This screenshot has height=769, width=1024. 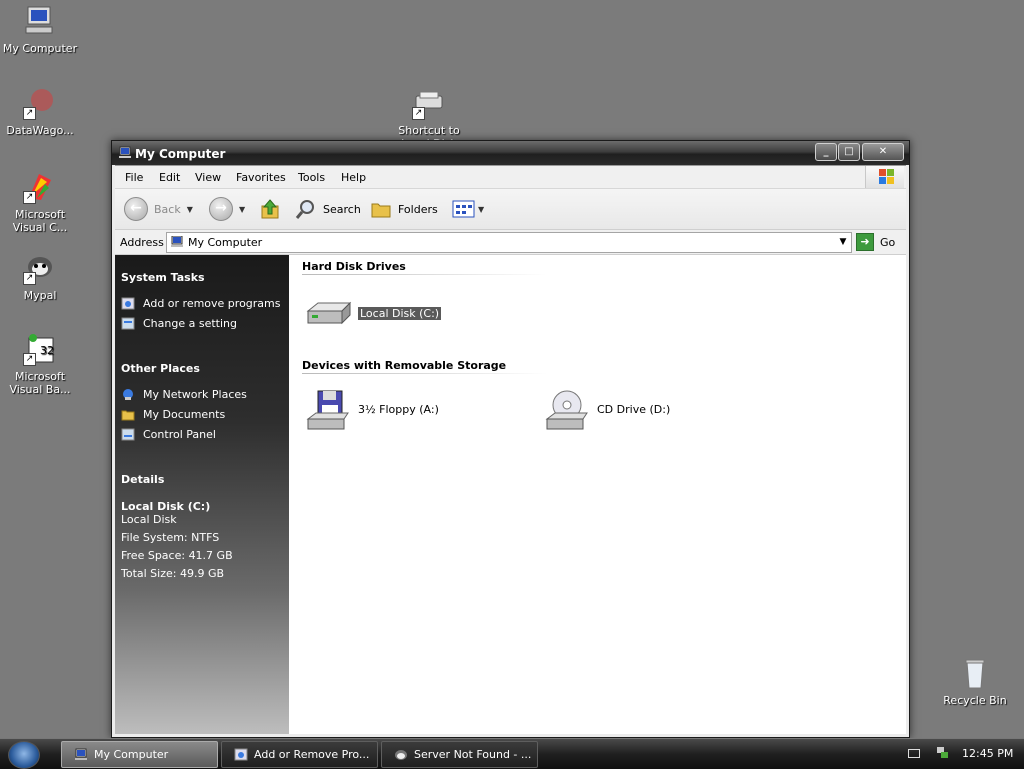 What do you see at coordinates (179, 434) in the screenshot?
I see `place-label: Control Panel` at bounding box center [179, 434].